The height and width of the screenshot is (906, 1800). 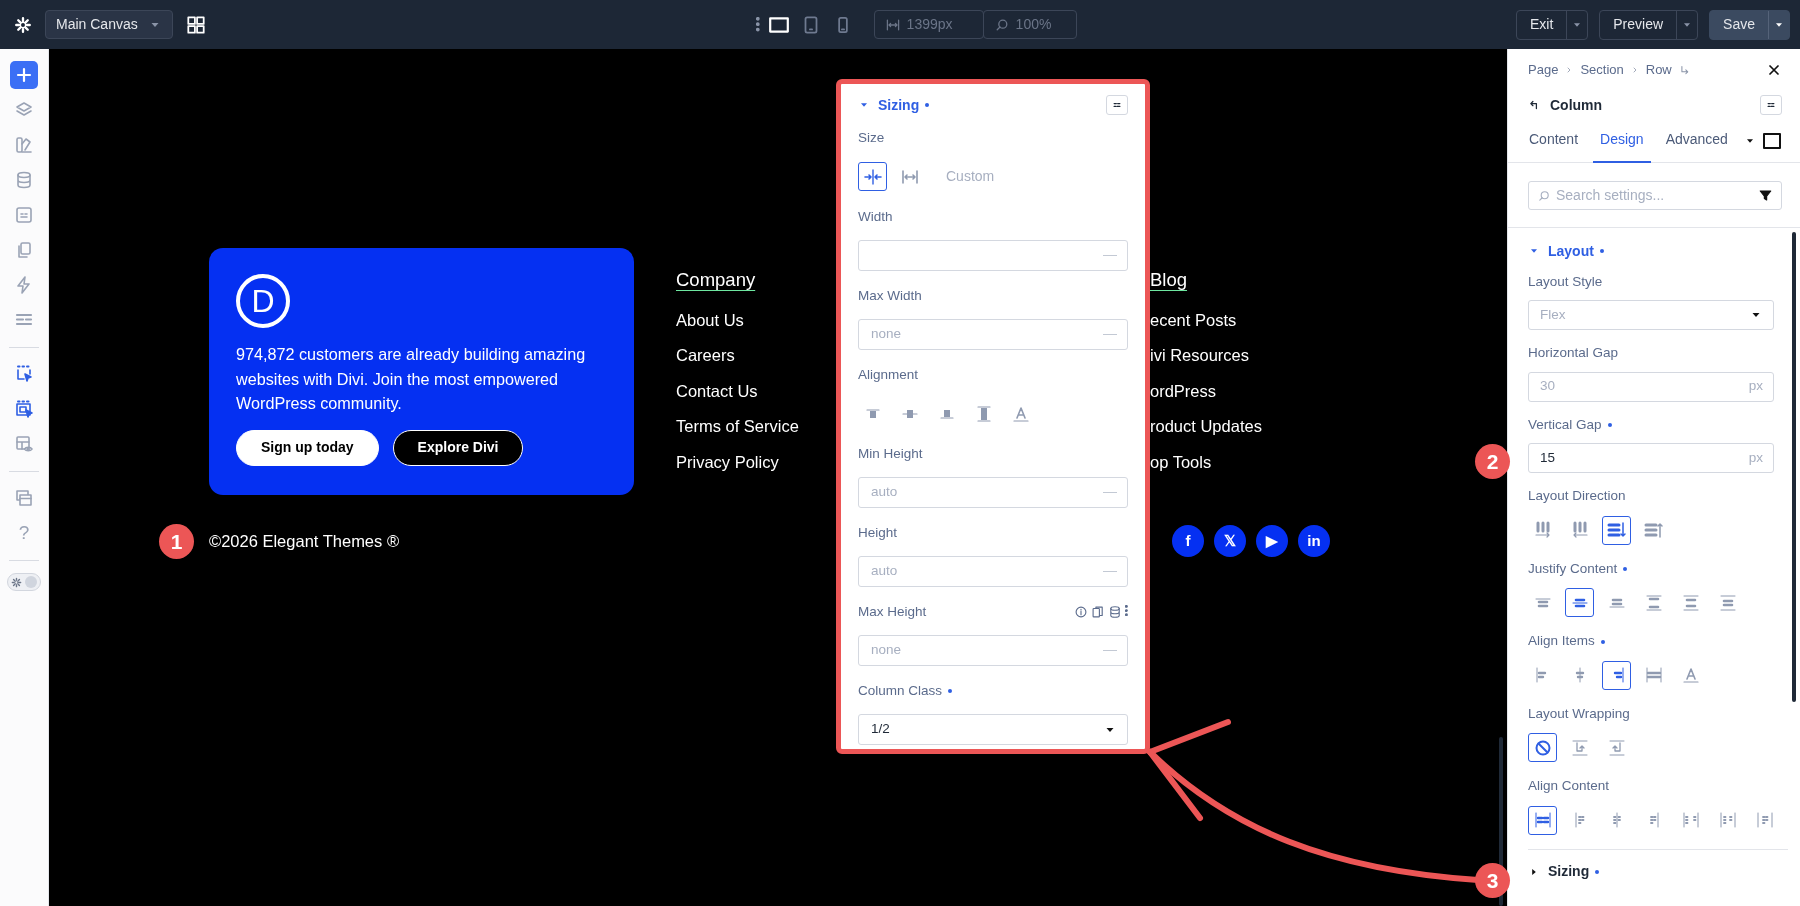 What do you see at coordinates (1206, 432) in the screenshot?
I see `footer-link: roduct Updates` at bounding box center [1206, 432].